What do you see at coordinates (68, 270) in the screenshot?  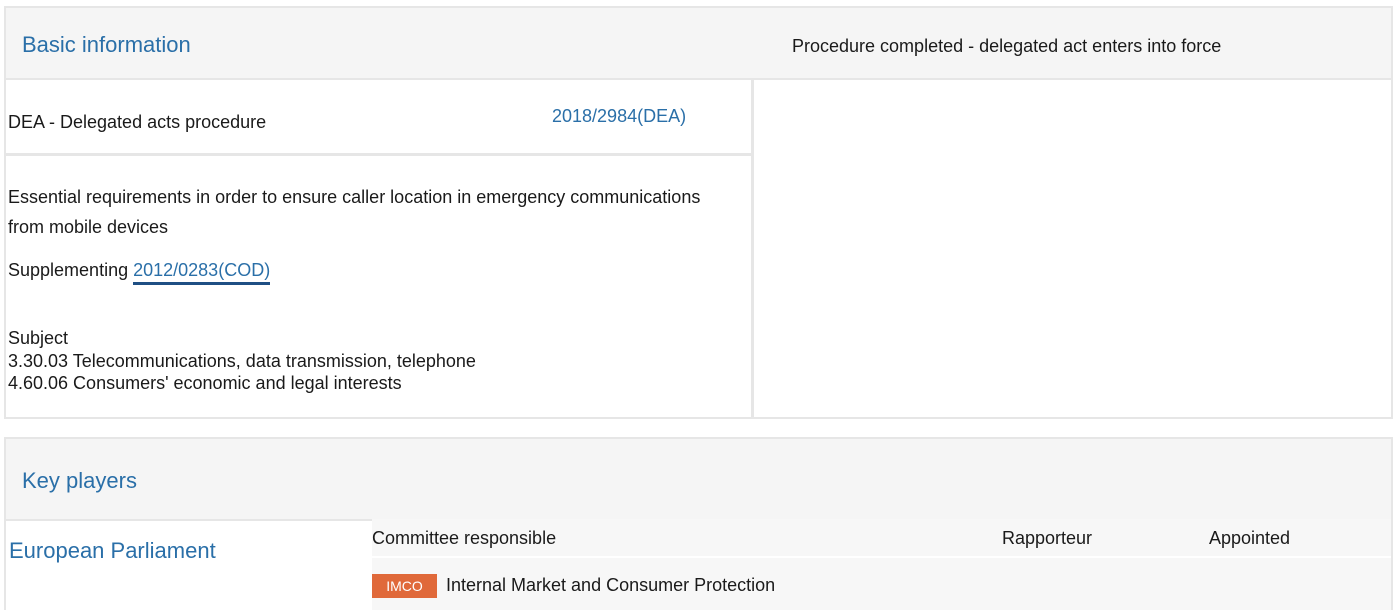 I see `supplementing-label: Supplementing` at bounding box center [68, 270].